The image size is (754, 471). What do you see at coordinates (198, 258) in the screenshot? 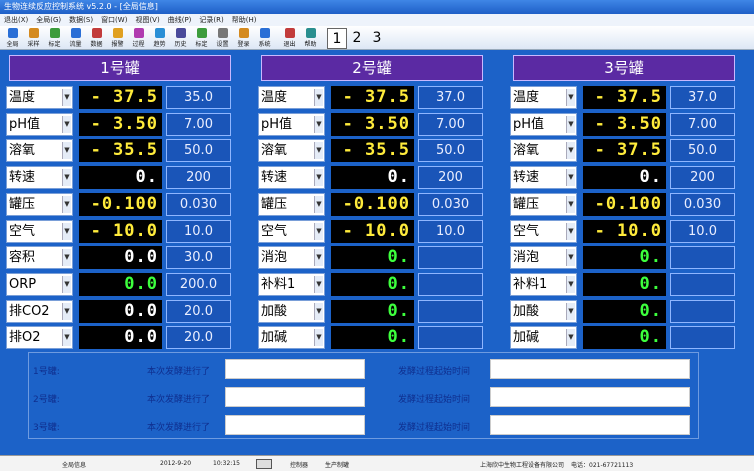
I see `setpoint-field: 30.0` at bounding box center [198, 258].